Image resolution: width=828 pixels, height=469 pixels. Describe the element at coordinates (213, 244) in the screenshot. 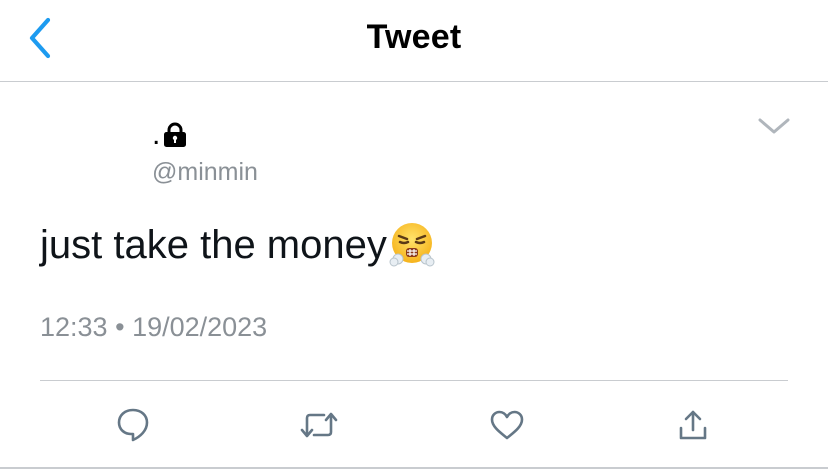

I see `tweet-body: just take the money` at that location.